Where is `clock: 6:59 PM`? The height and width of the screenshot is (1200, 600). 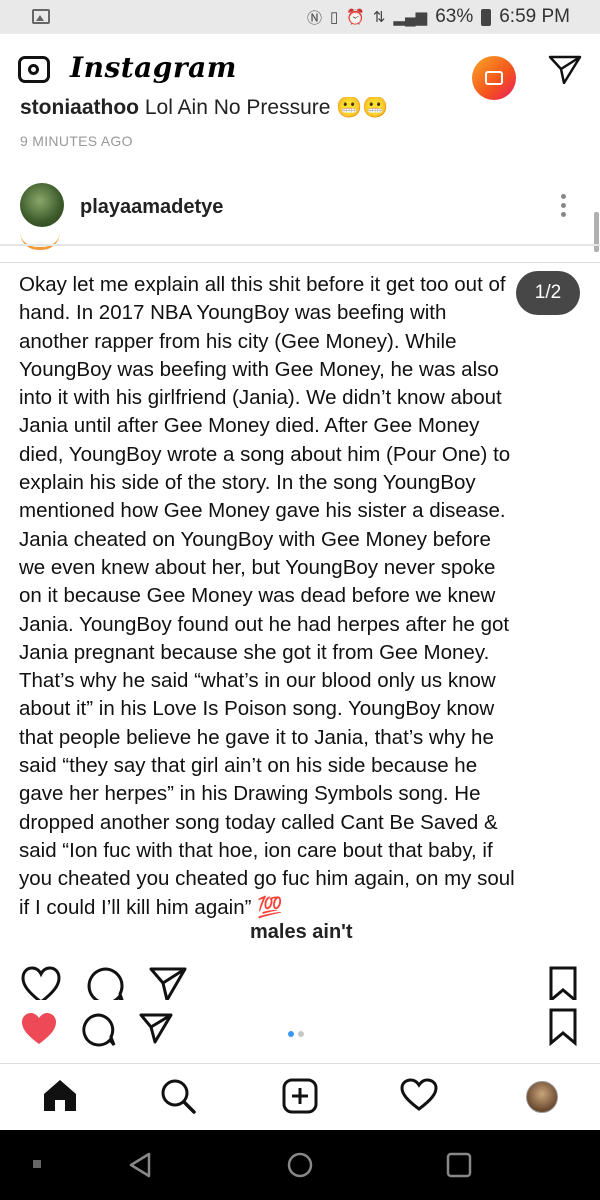
clock: 6:59 PM is located at coordinates (534, 16).